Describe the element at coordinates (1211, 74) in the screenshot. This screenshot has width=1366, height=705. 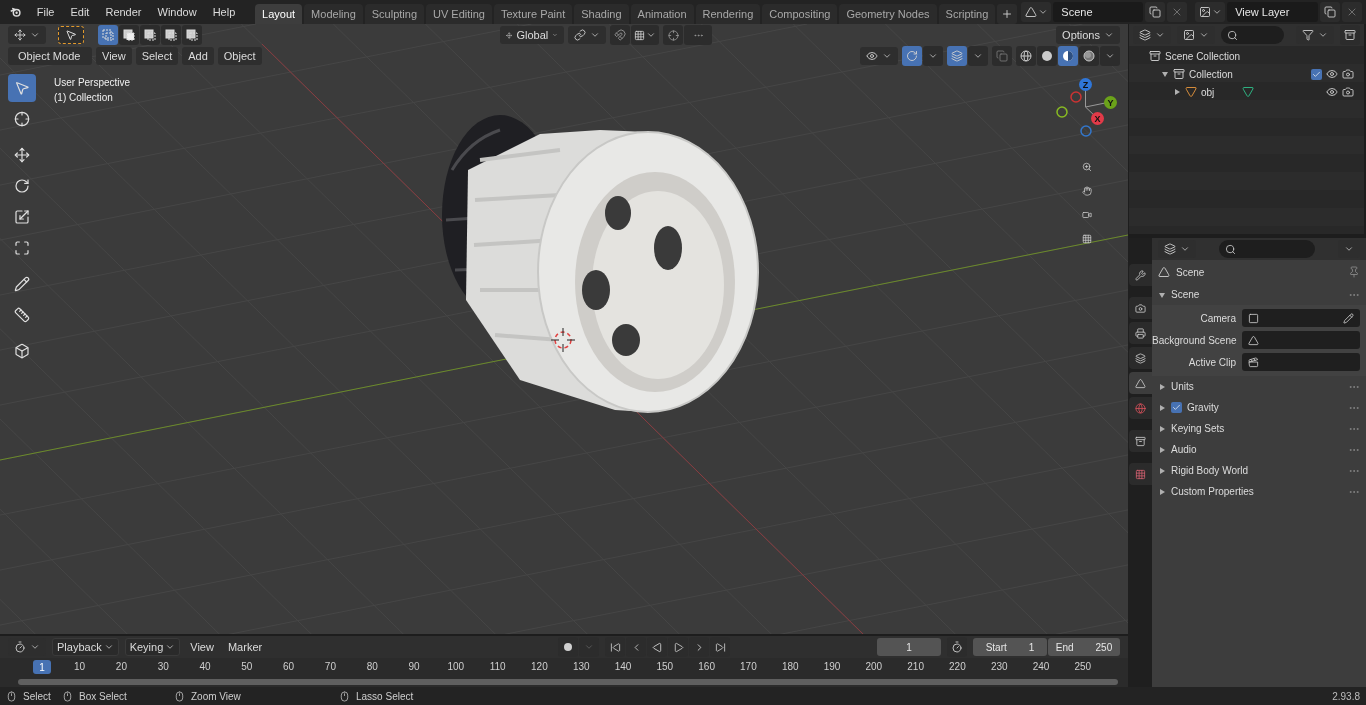
I see `outliner-item-label: Collection` at that location.